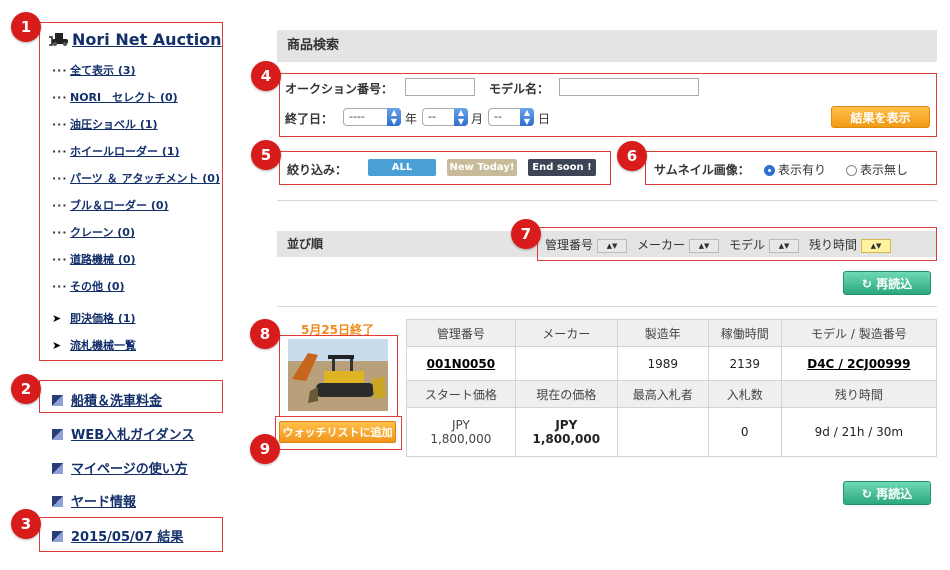 The width and height of the screenshot is (950, 570). Describe the element at coordinates (662, 363) in the screenshot. I see `cell-year: 1989` at that location.